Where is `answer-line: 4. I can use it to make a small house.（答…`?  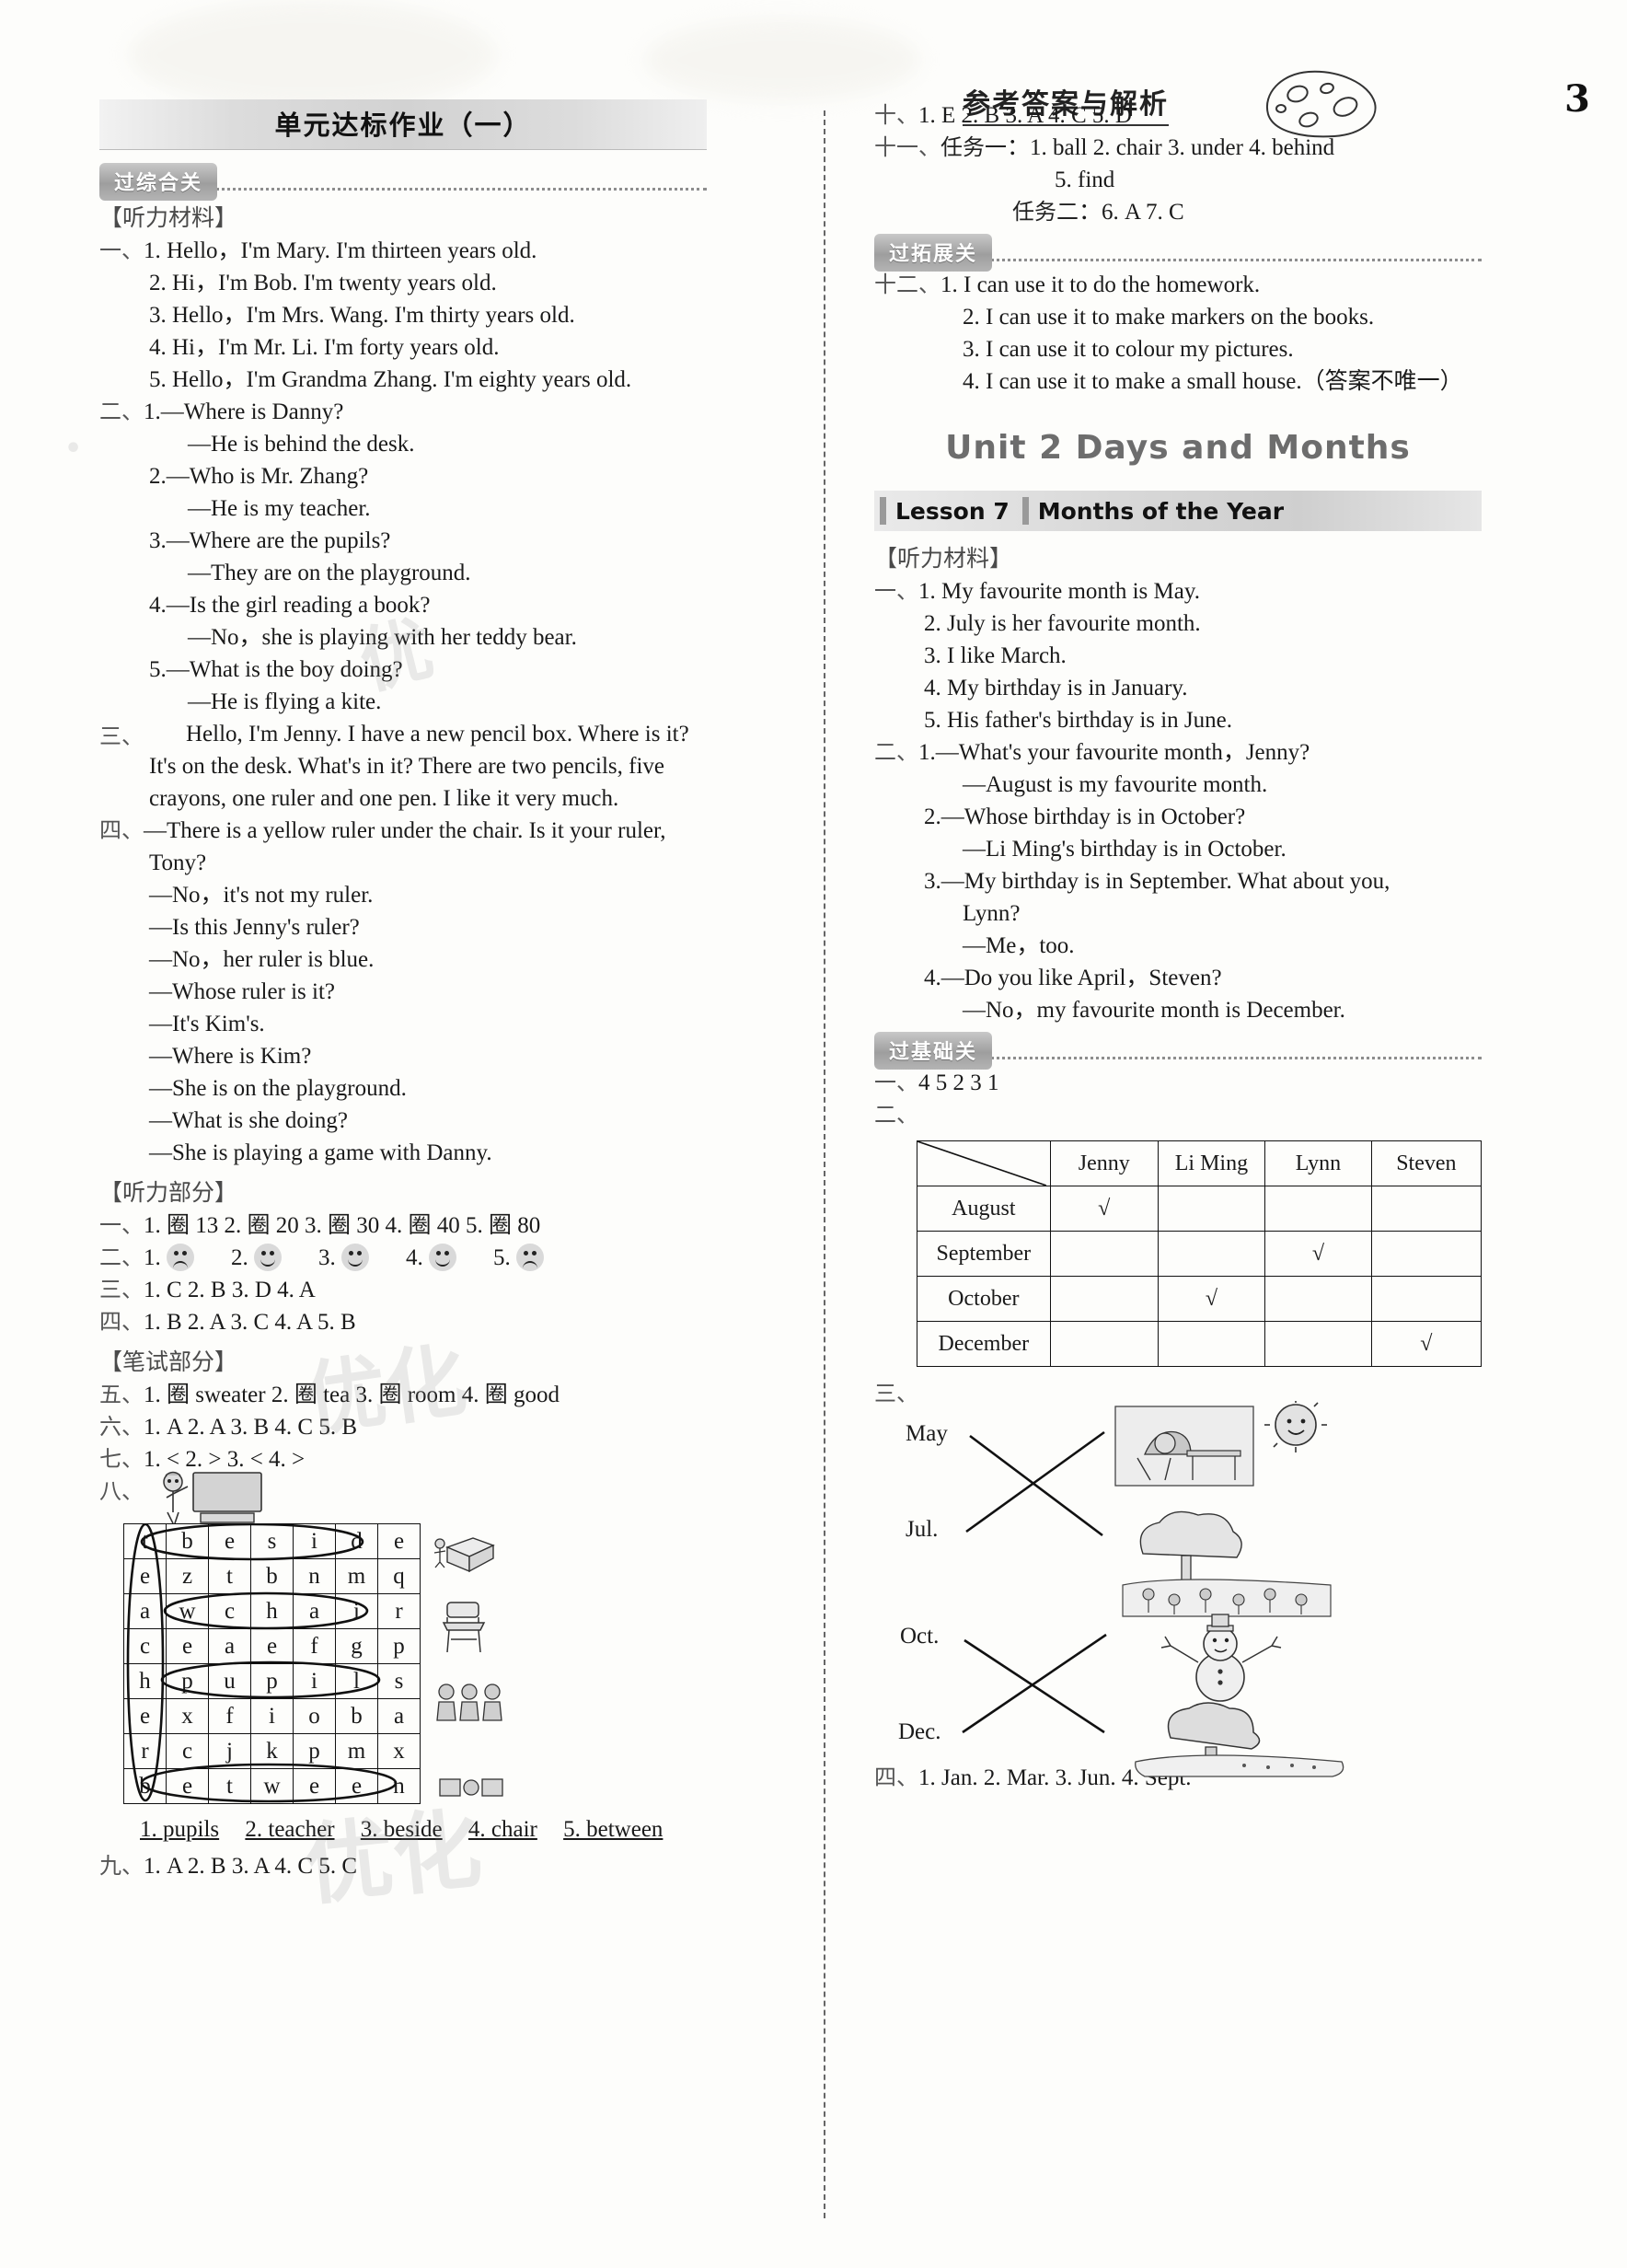
answer-line: 4. I can use it to make a small house.（答… is located at coordinates (1178, 381).